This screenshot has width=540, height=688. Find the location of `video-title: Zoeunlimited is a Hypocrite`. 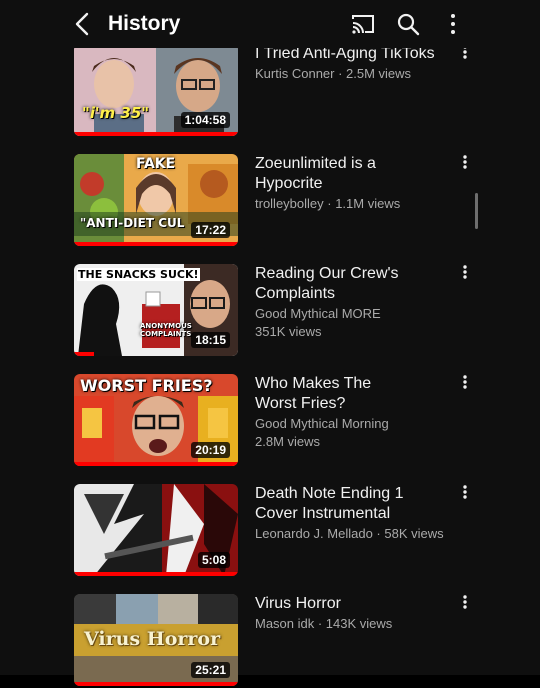

video-title: Zoeunlimited is a Hypocrite is located at coordinates (317, 174).